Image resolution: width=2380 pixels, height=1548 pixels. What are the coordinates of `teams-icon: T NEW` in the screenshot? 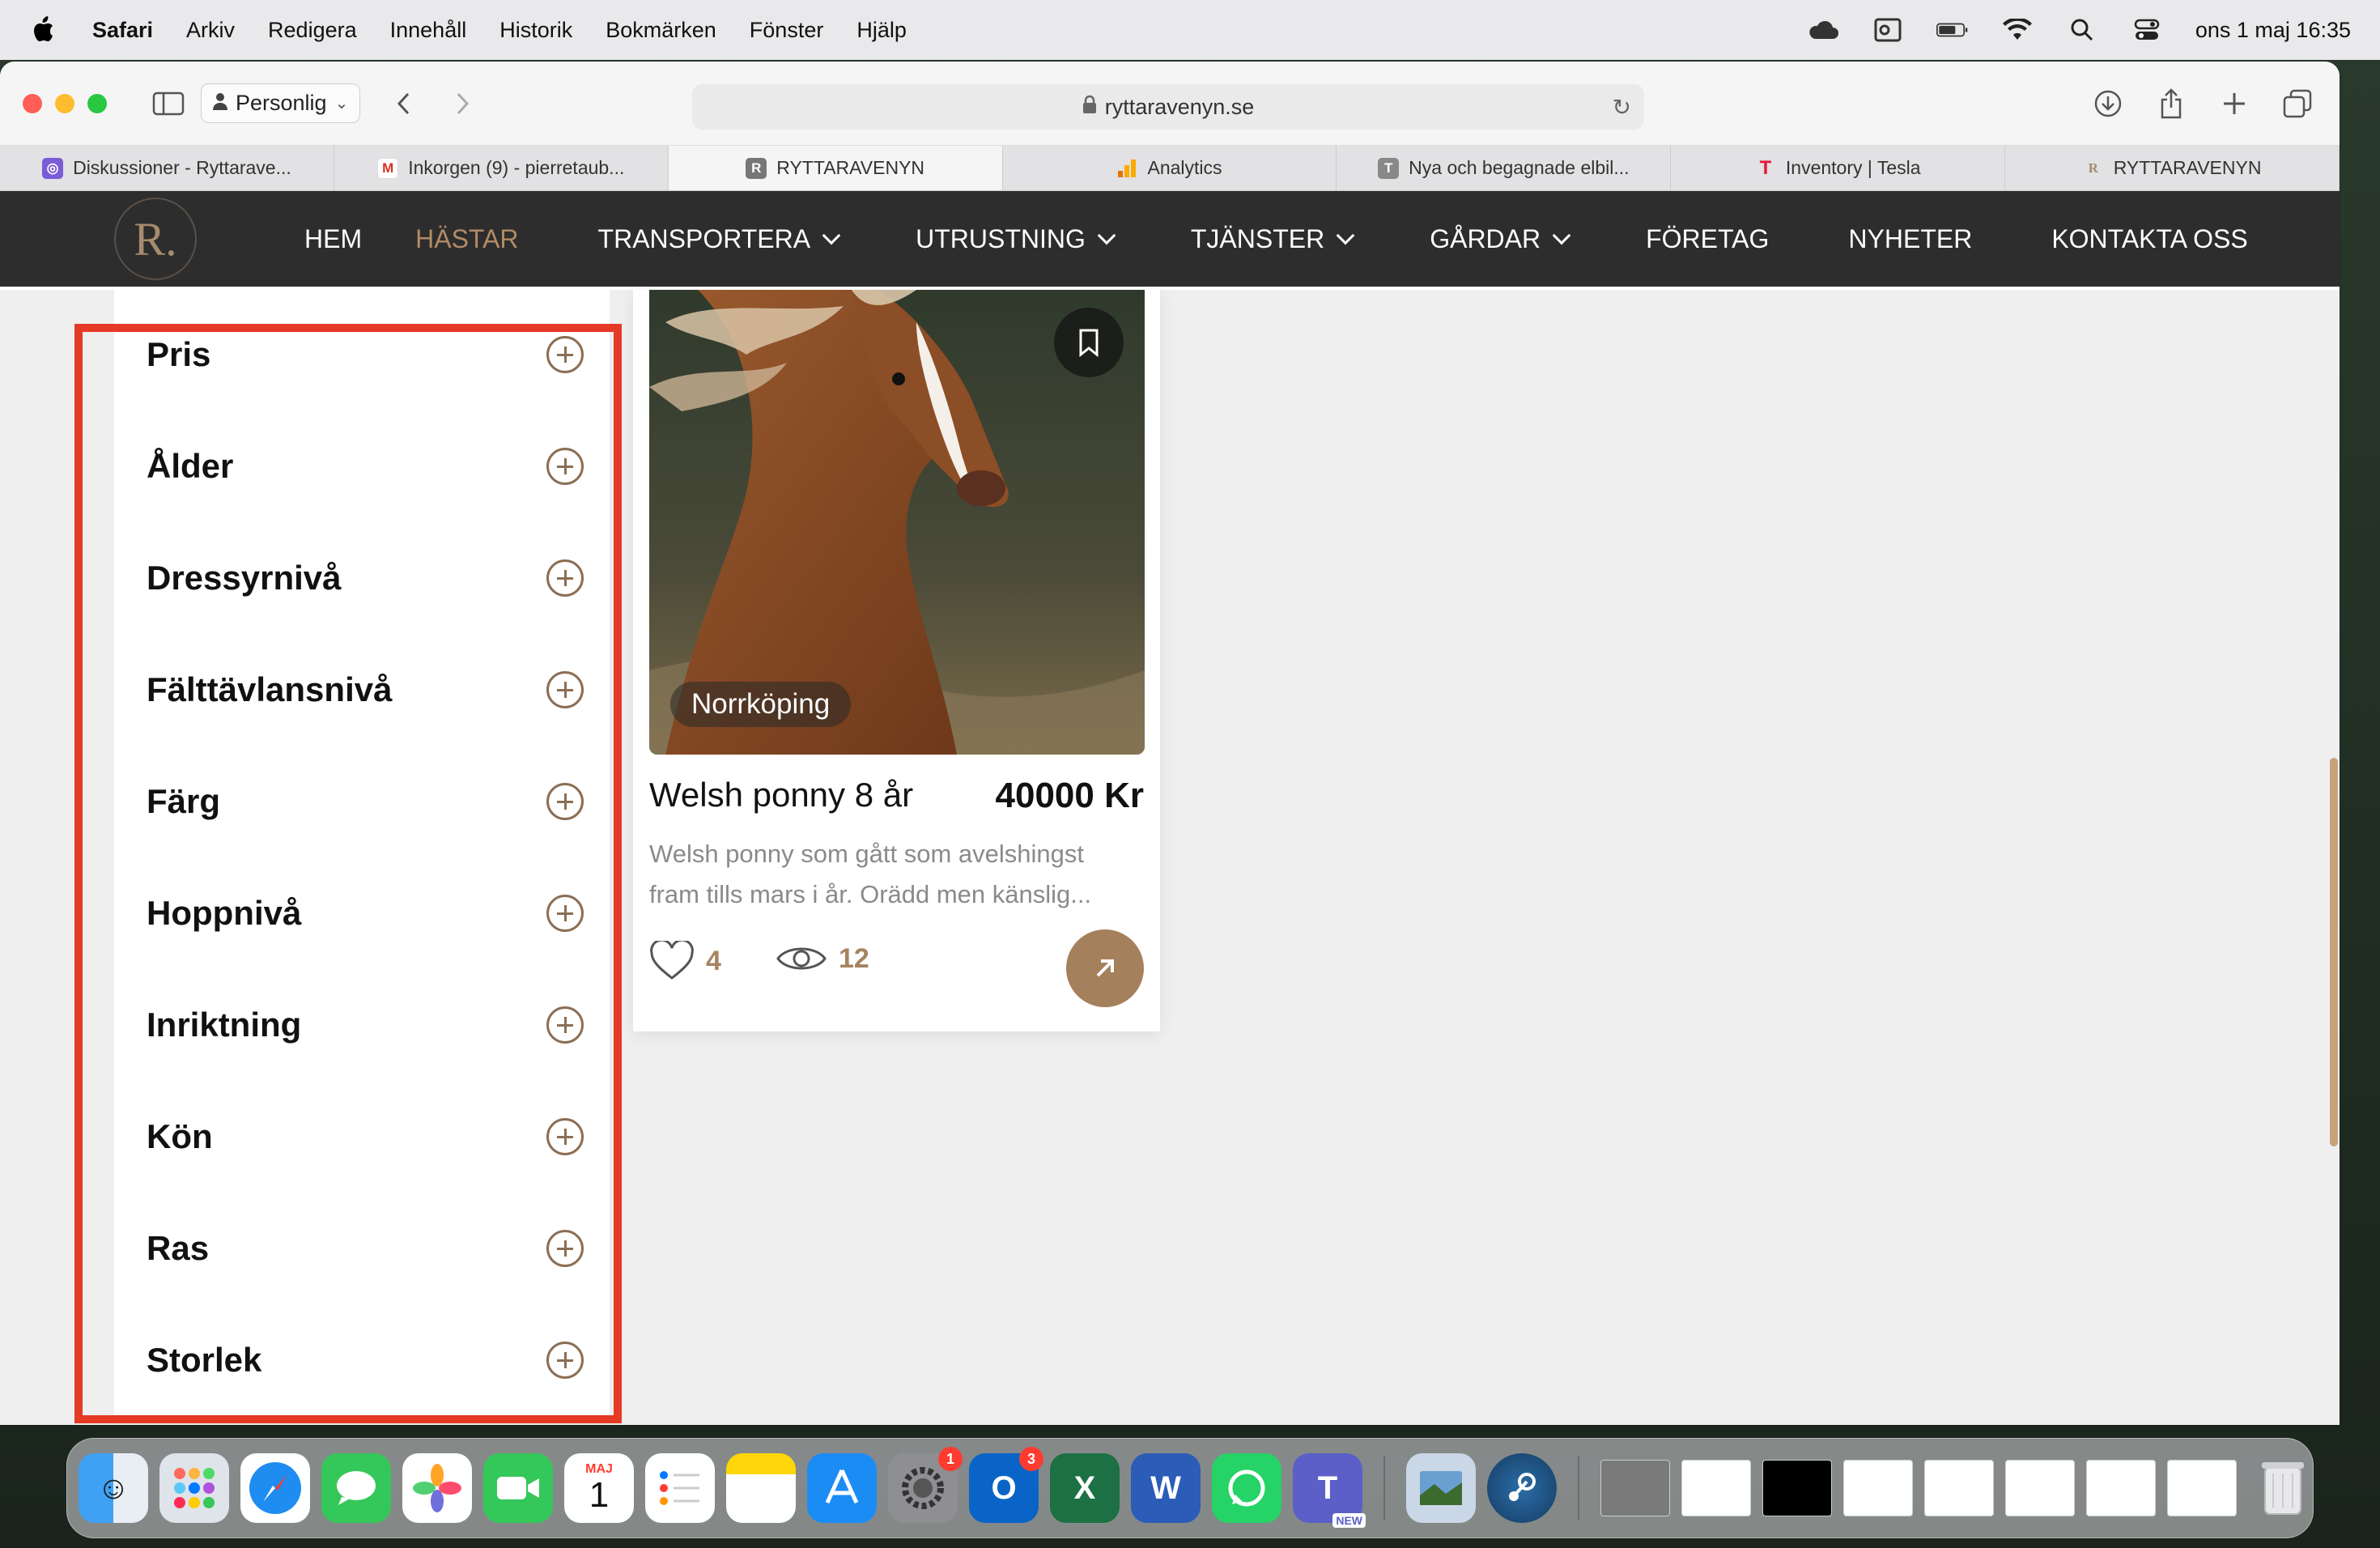 It's located at (1330, 1490).